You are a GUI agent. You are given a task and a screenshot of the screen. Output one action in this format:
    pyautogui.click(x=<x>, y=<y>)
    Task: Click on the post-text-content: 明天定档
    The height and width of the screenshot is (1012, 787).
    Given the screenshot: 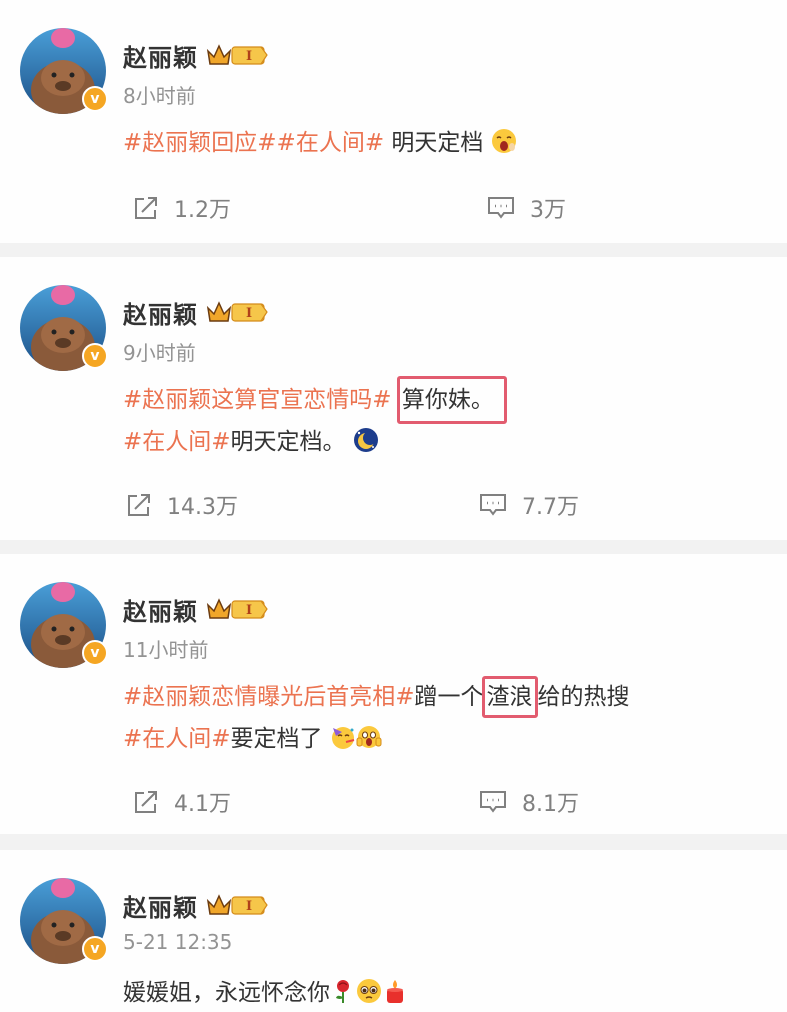 What is the action you would take?
    pyautogui.click(x=434, y=143)
    